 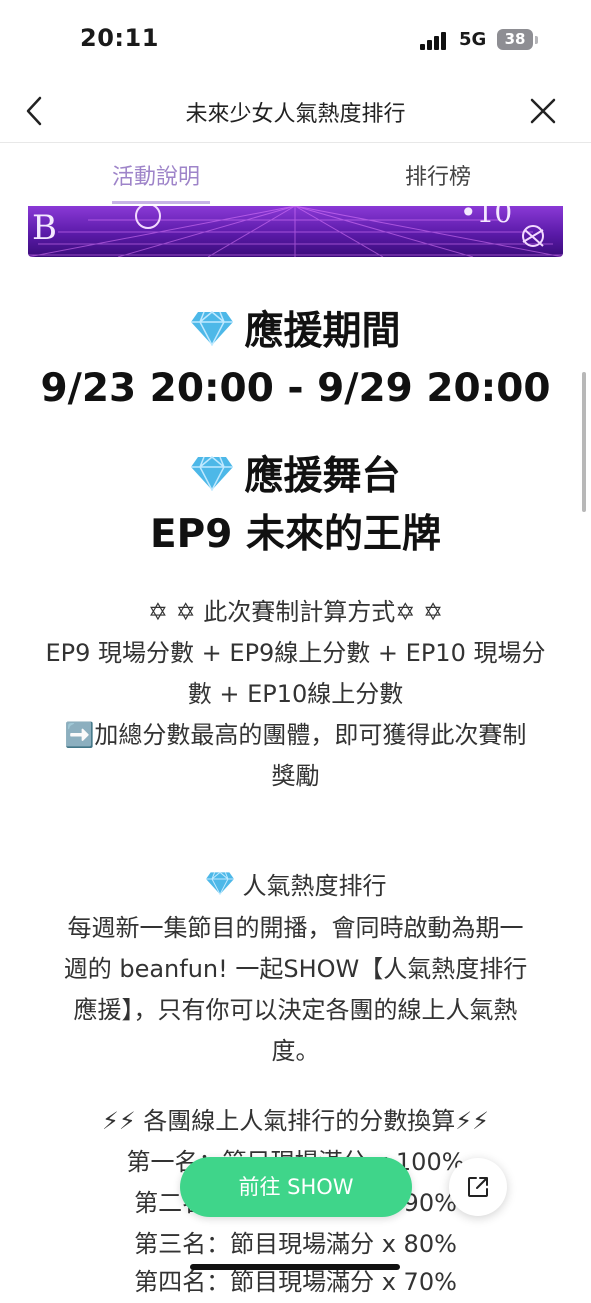 I want to click on status-time: 20:11, so click(x=119, y=38).